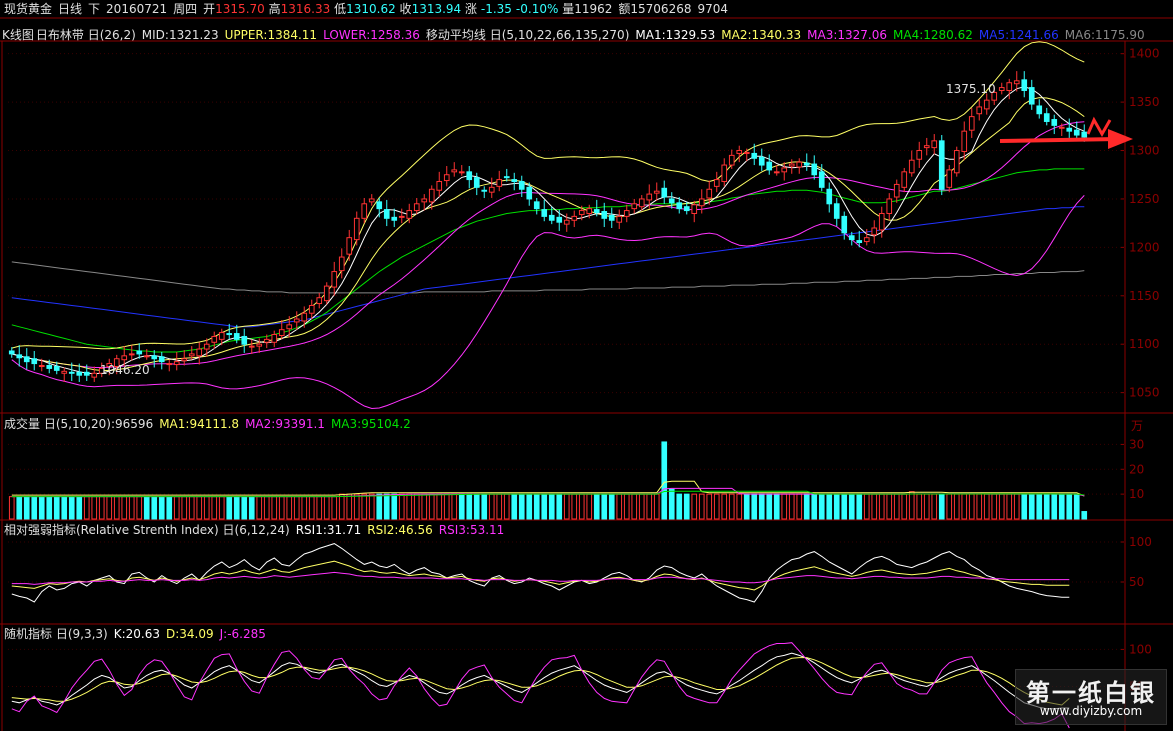  I want to click on rsi-line-rsi1, so click(540, 573).